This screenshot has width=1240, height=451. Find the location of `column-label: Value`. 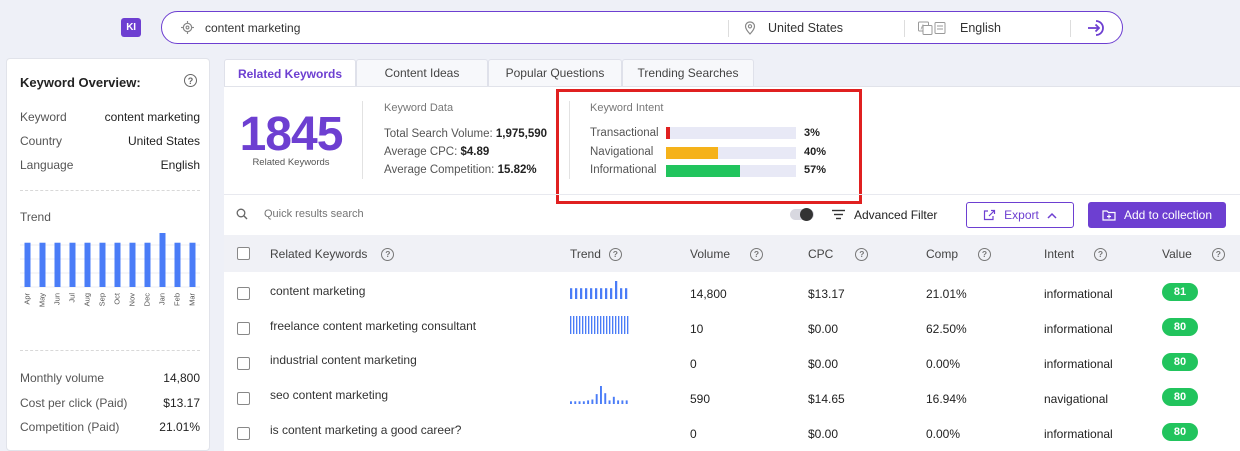

column-label: Value is located at coordinates (1177, 254).